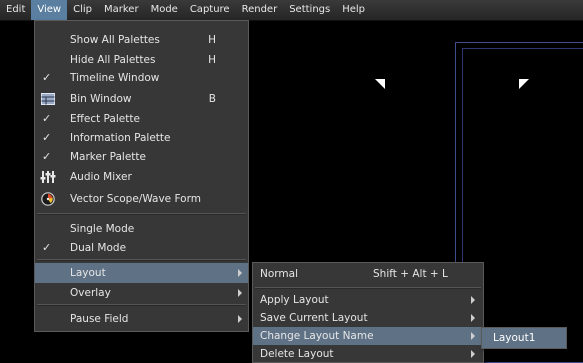  Describe the element at coordinates (115, 78) in the screenshot. I see `menu-item-label: Timeline Window` at that location.